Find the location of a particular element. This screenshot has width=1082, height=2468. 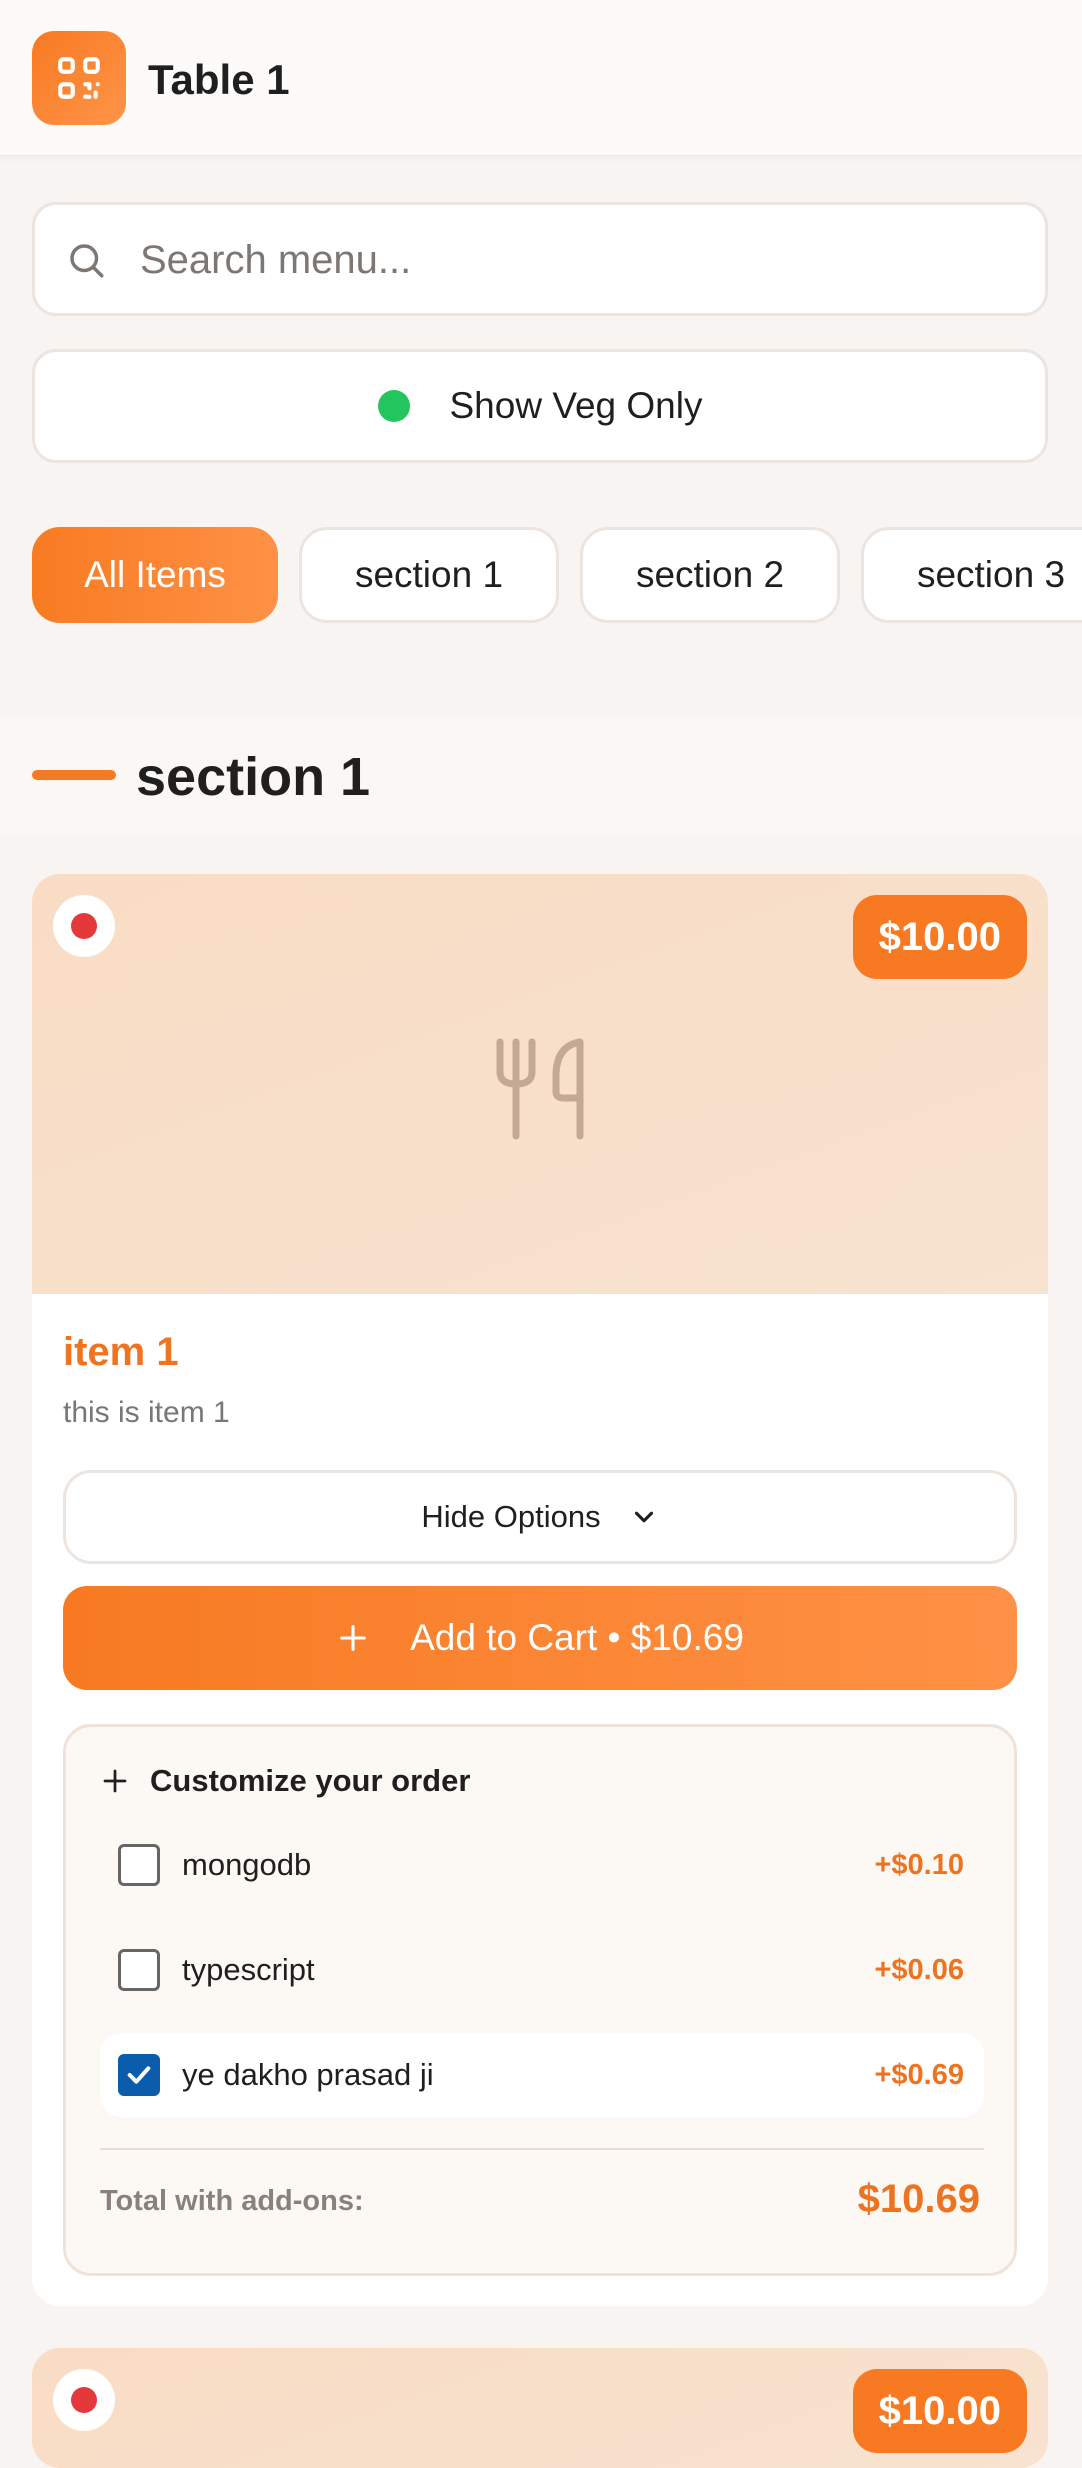

qr-code-icon is located at coordinates (79, 78).